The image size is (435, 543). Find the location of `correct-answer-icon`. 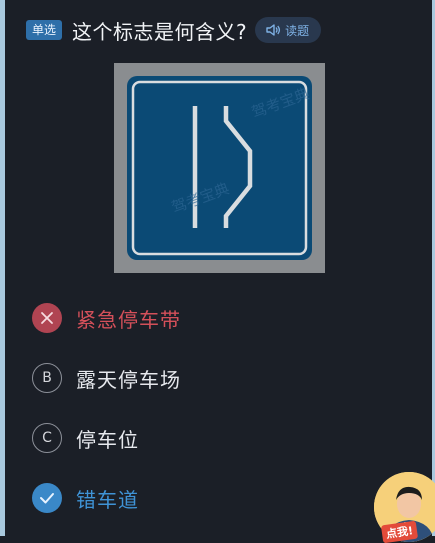

correct-answer-icon is located at coordinates (47, 498).